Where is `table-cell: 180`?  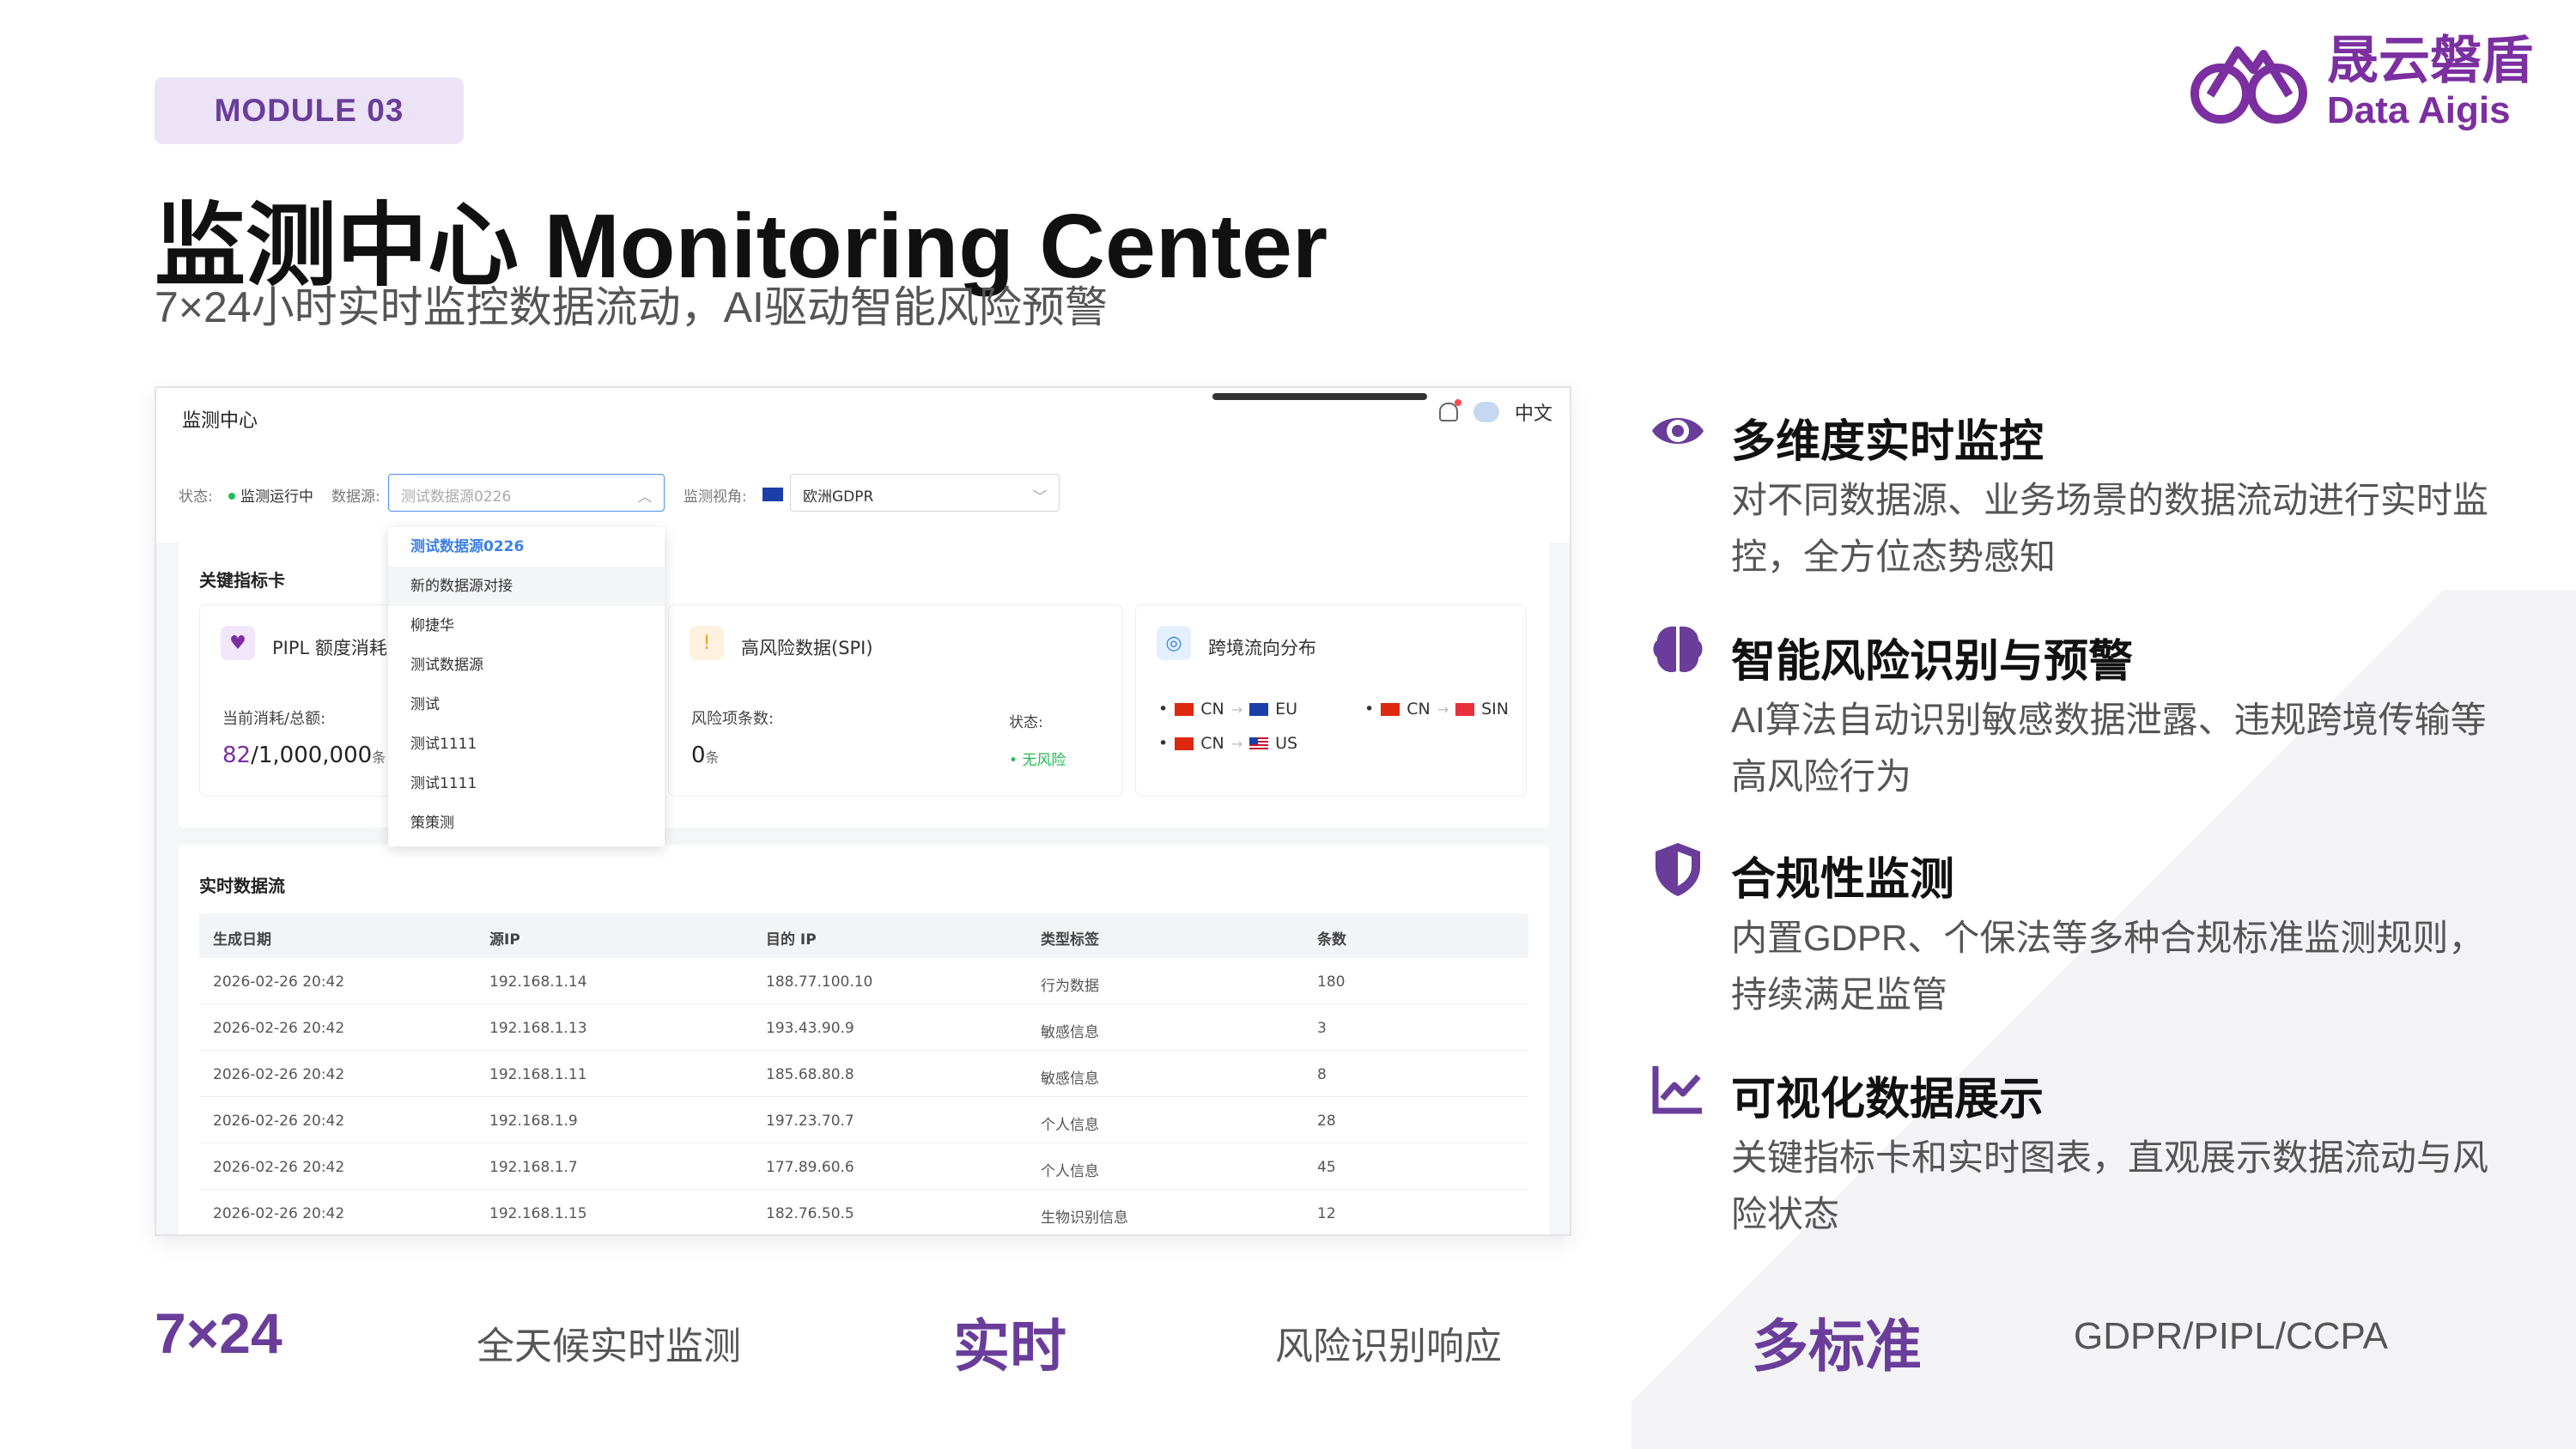 table-cell: 180 is located at coordinates (1331, 982).